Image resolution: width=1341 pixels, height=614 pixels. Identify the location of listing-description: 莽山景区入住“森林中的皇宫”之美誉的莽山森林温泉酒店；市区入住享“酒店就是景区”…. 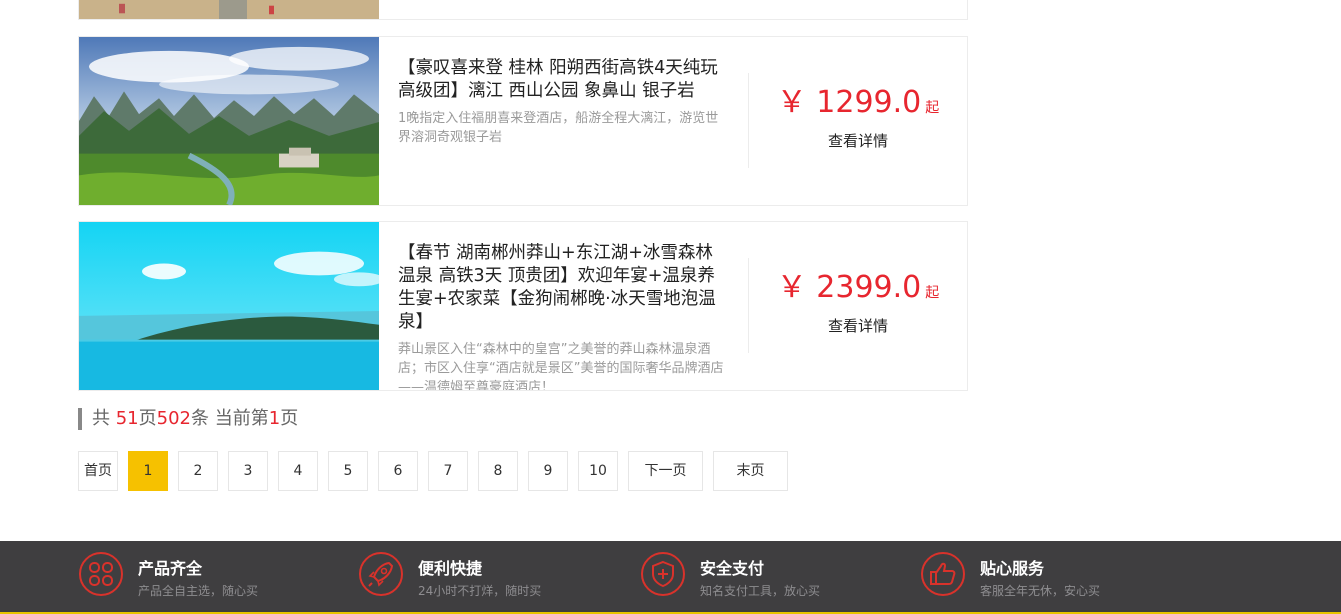
(561, 366).